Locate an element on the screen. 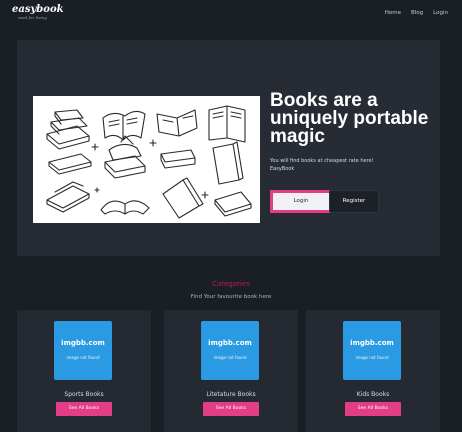  register-button: Register is located at coordinates (354, 201).